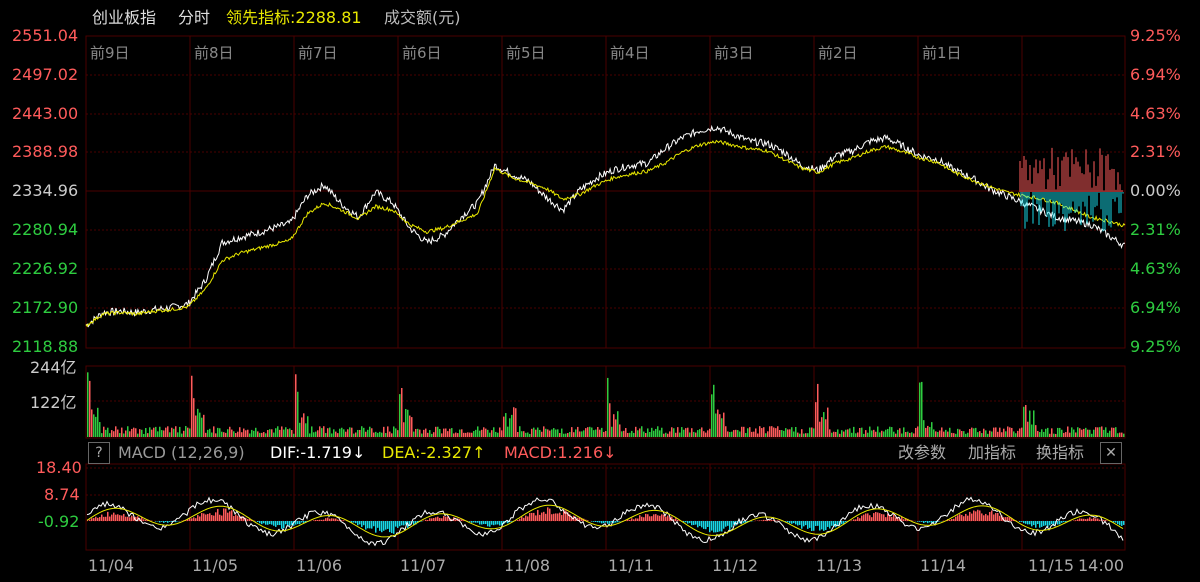 The image size is (1200, 582). What do you see at coordinates (423, 565) in the screenshot?
I see `date-label: 11/07` at bounding box center [423, 565].